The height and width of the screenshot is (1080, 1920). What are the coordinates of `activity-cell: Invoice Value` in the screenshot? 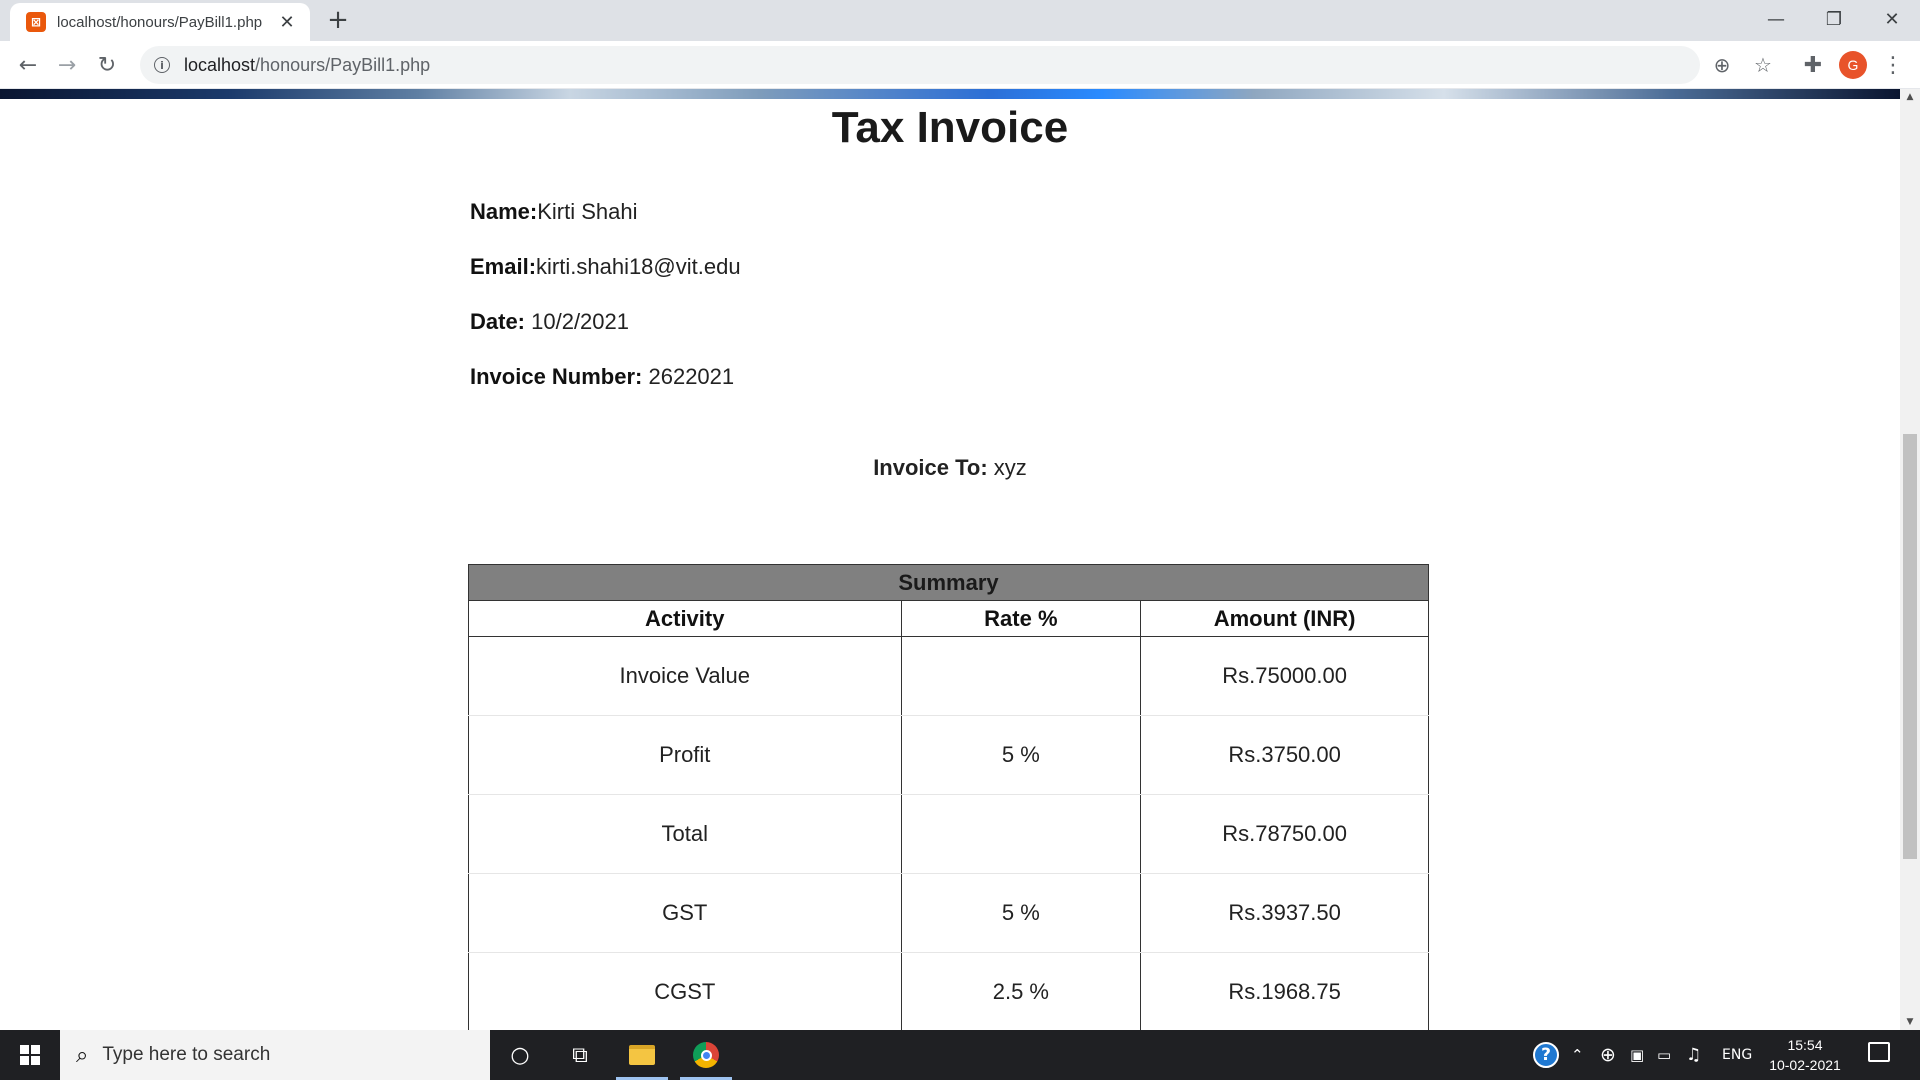 It's located at (685, 676).